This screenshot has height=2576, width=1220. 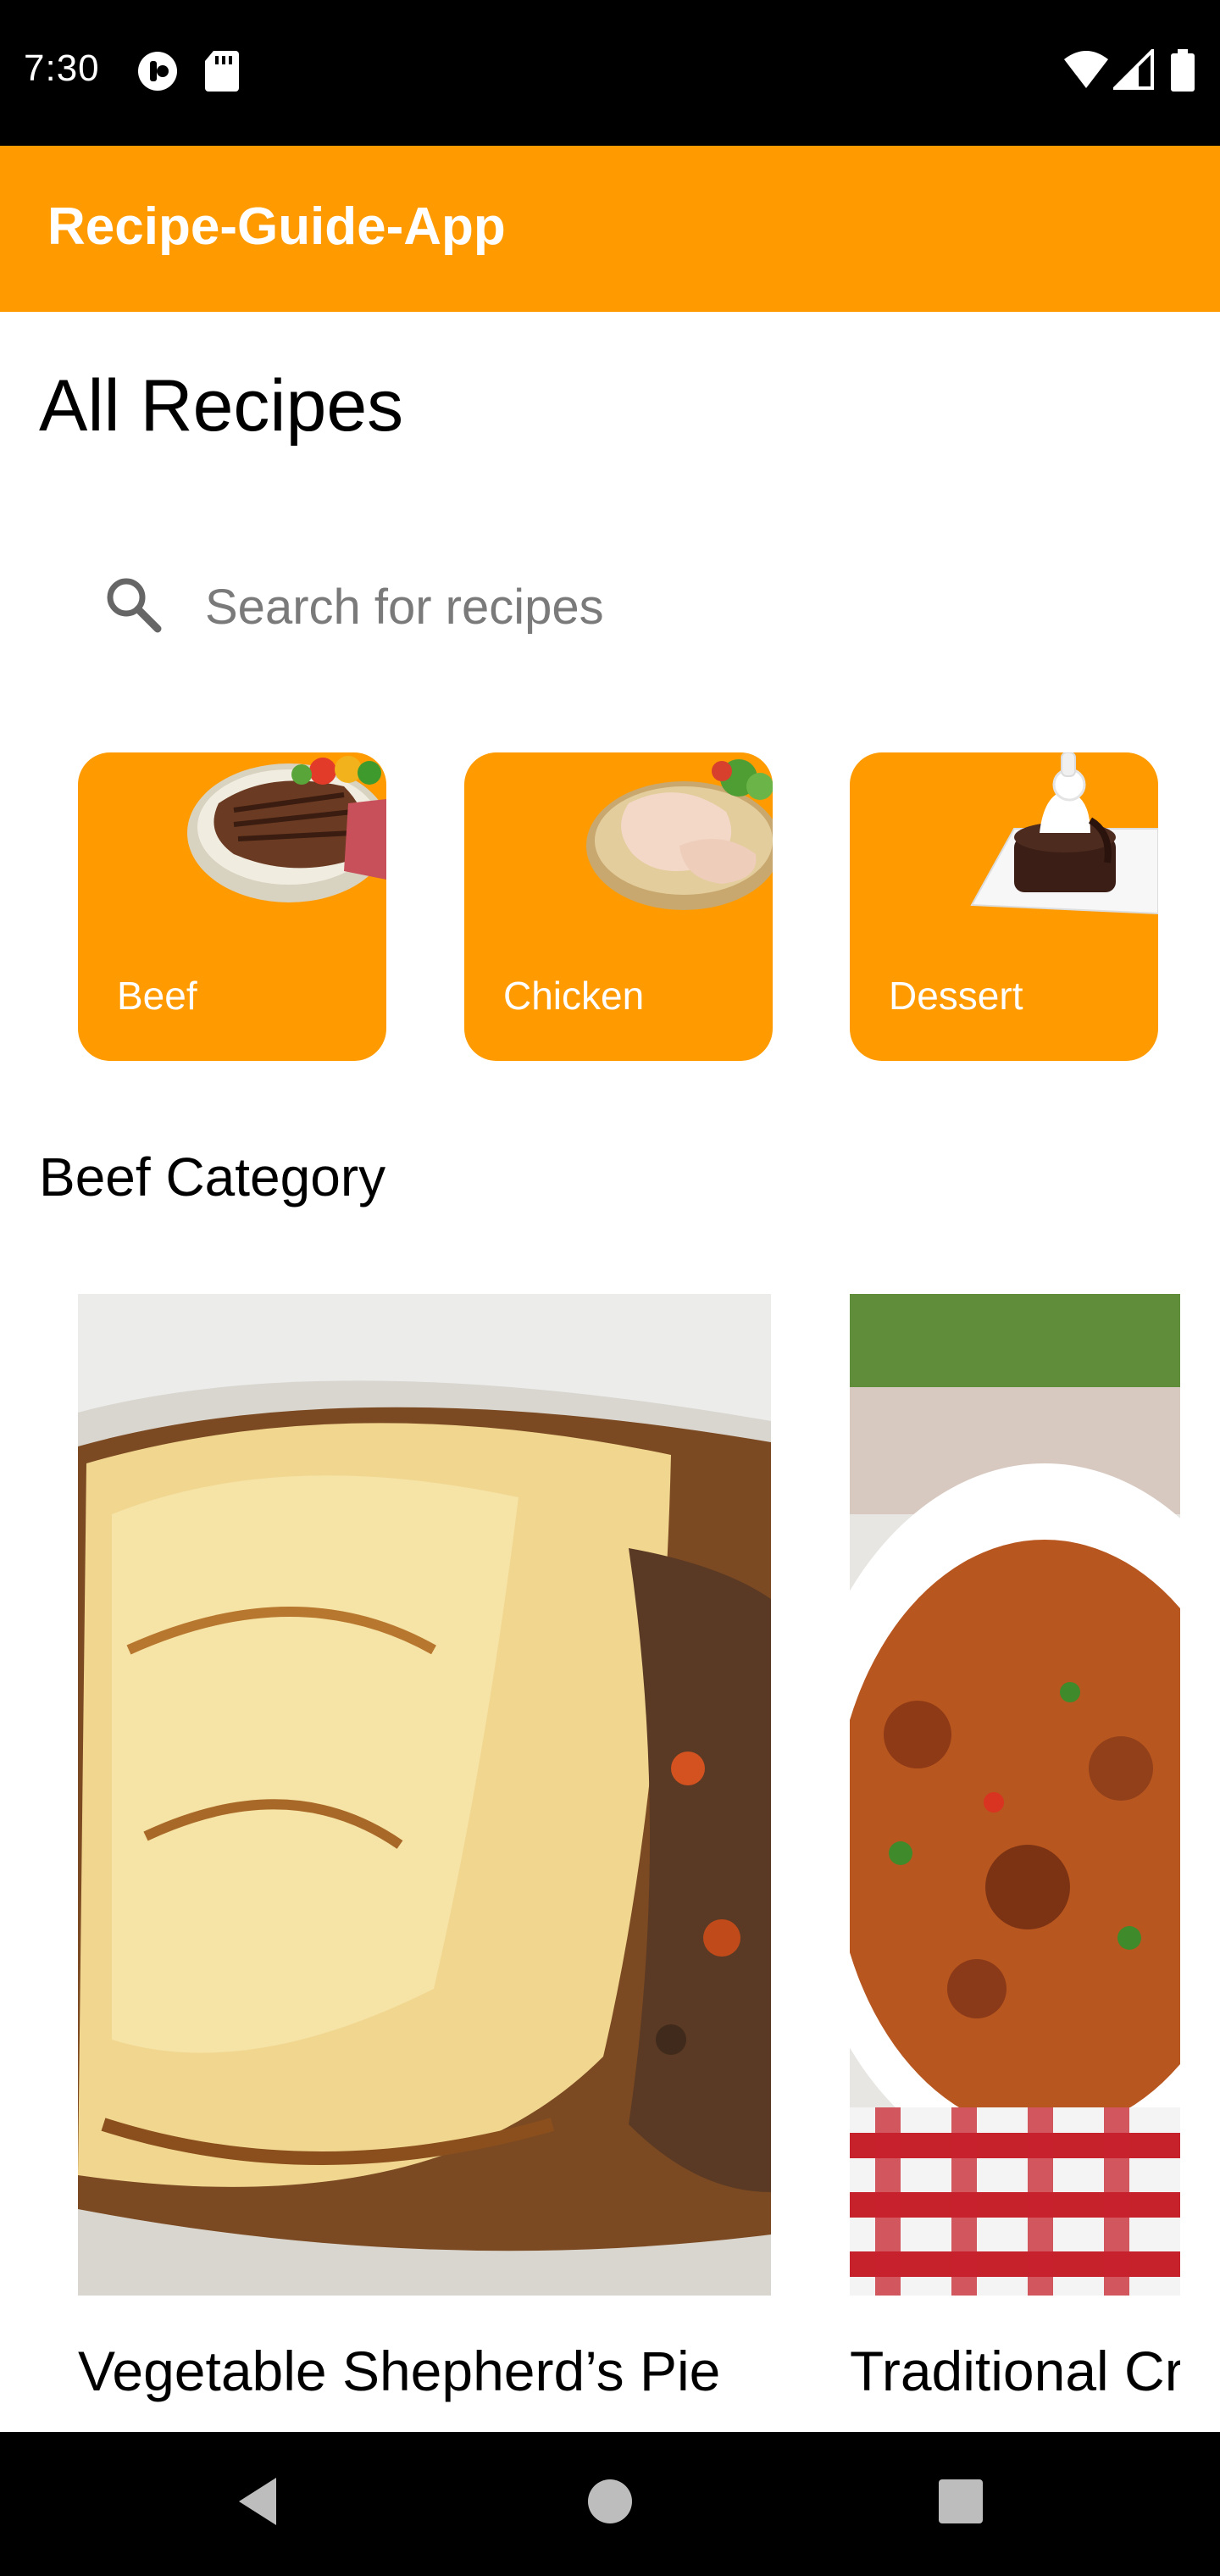 What do you see at coordinates (212, 1177) in the screenshot?
I see `section-title: Beef Category` at bounding box center [212, 1177].